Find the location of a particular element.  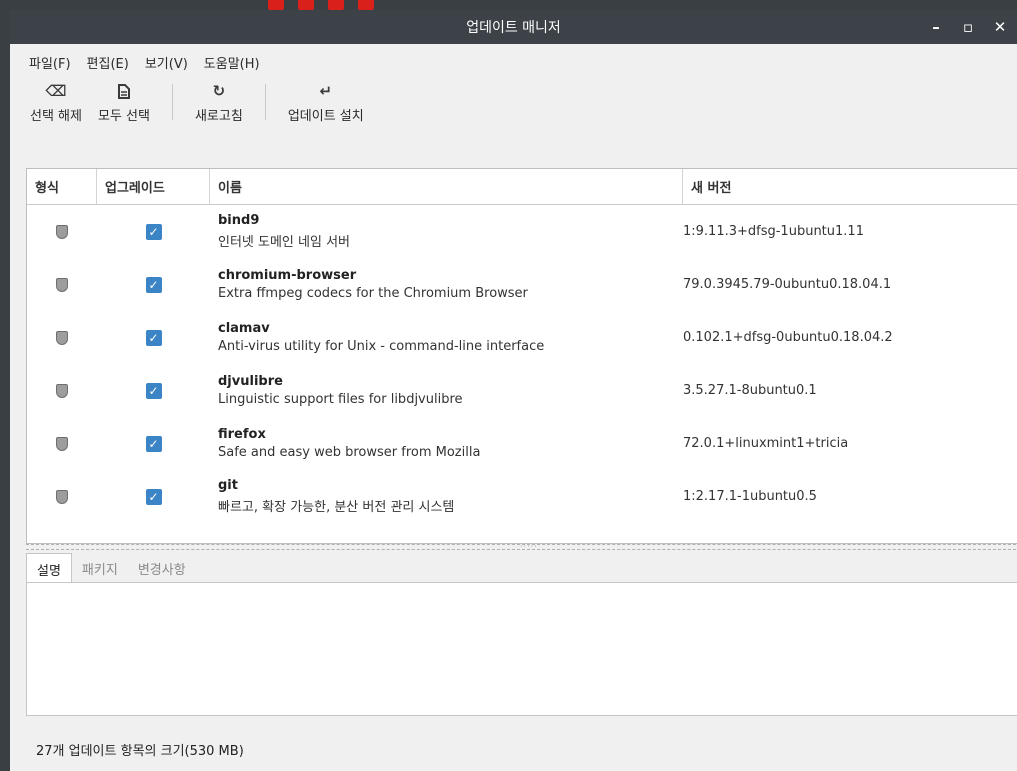

package-name: chromium-browser is located at coordinates (287, 275).